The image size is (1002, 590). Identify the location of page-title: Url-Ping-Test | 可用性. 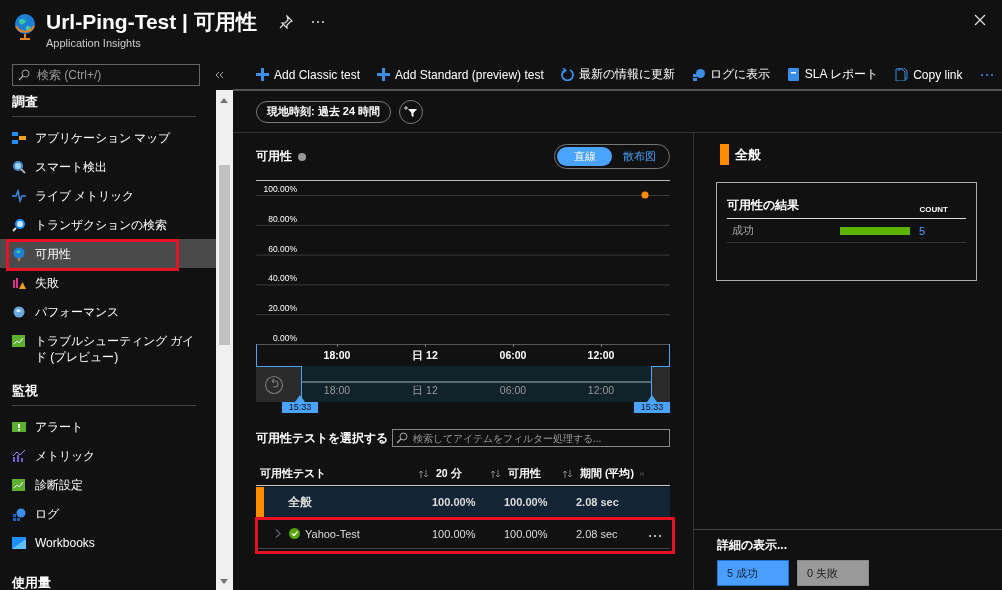
(151, 22).